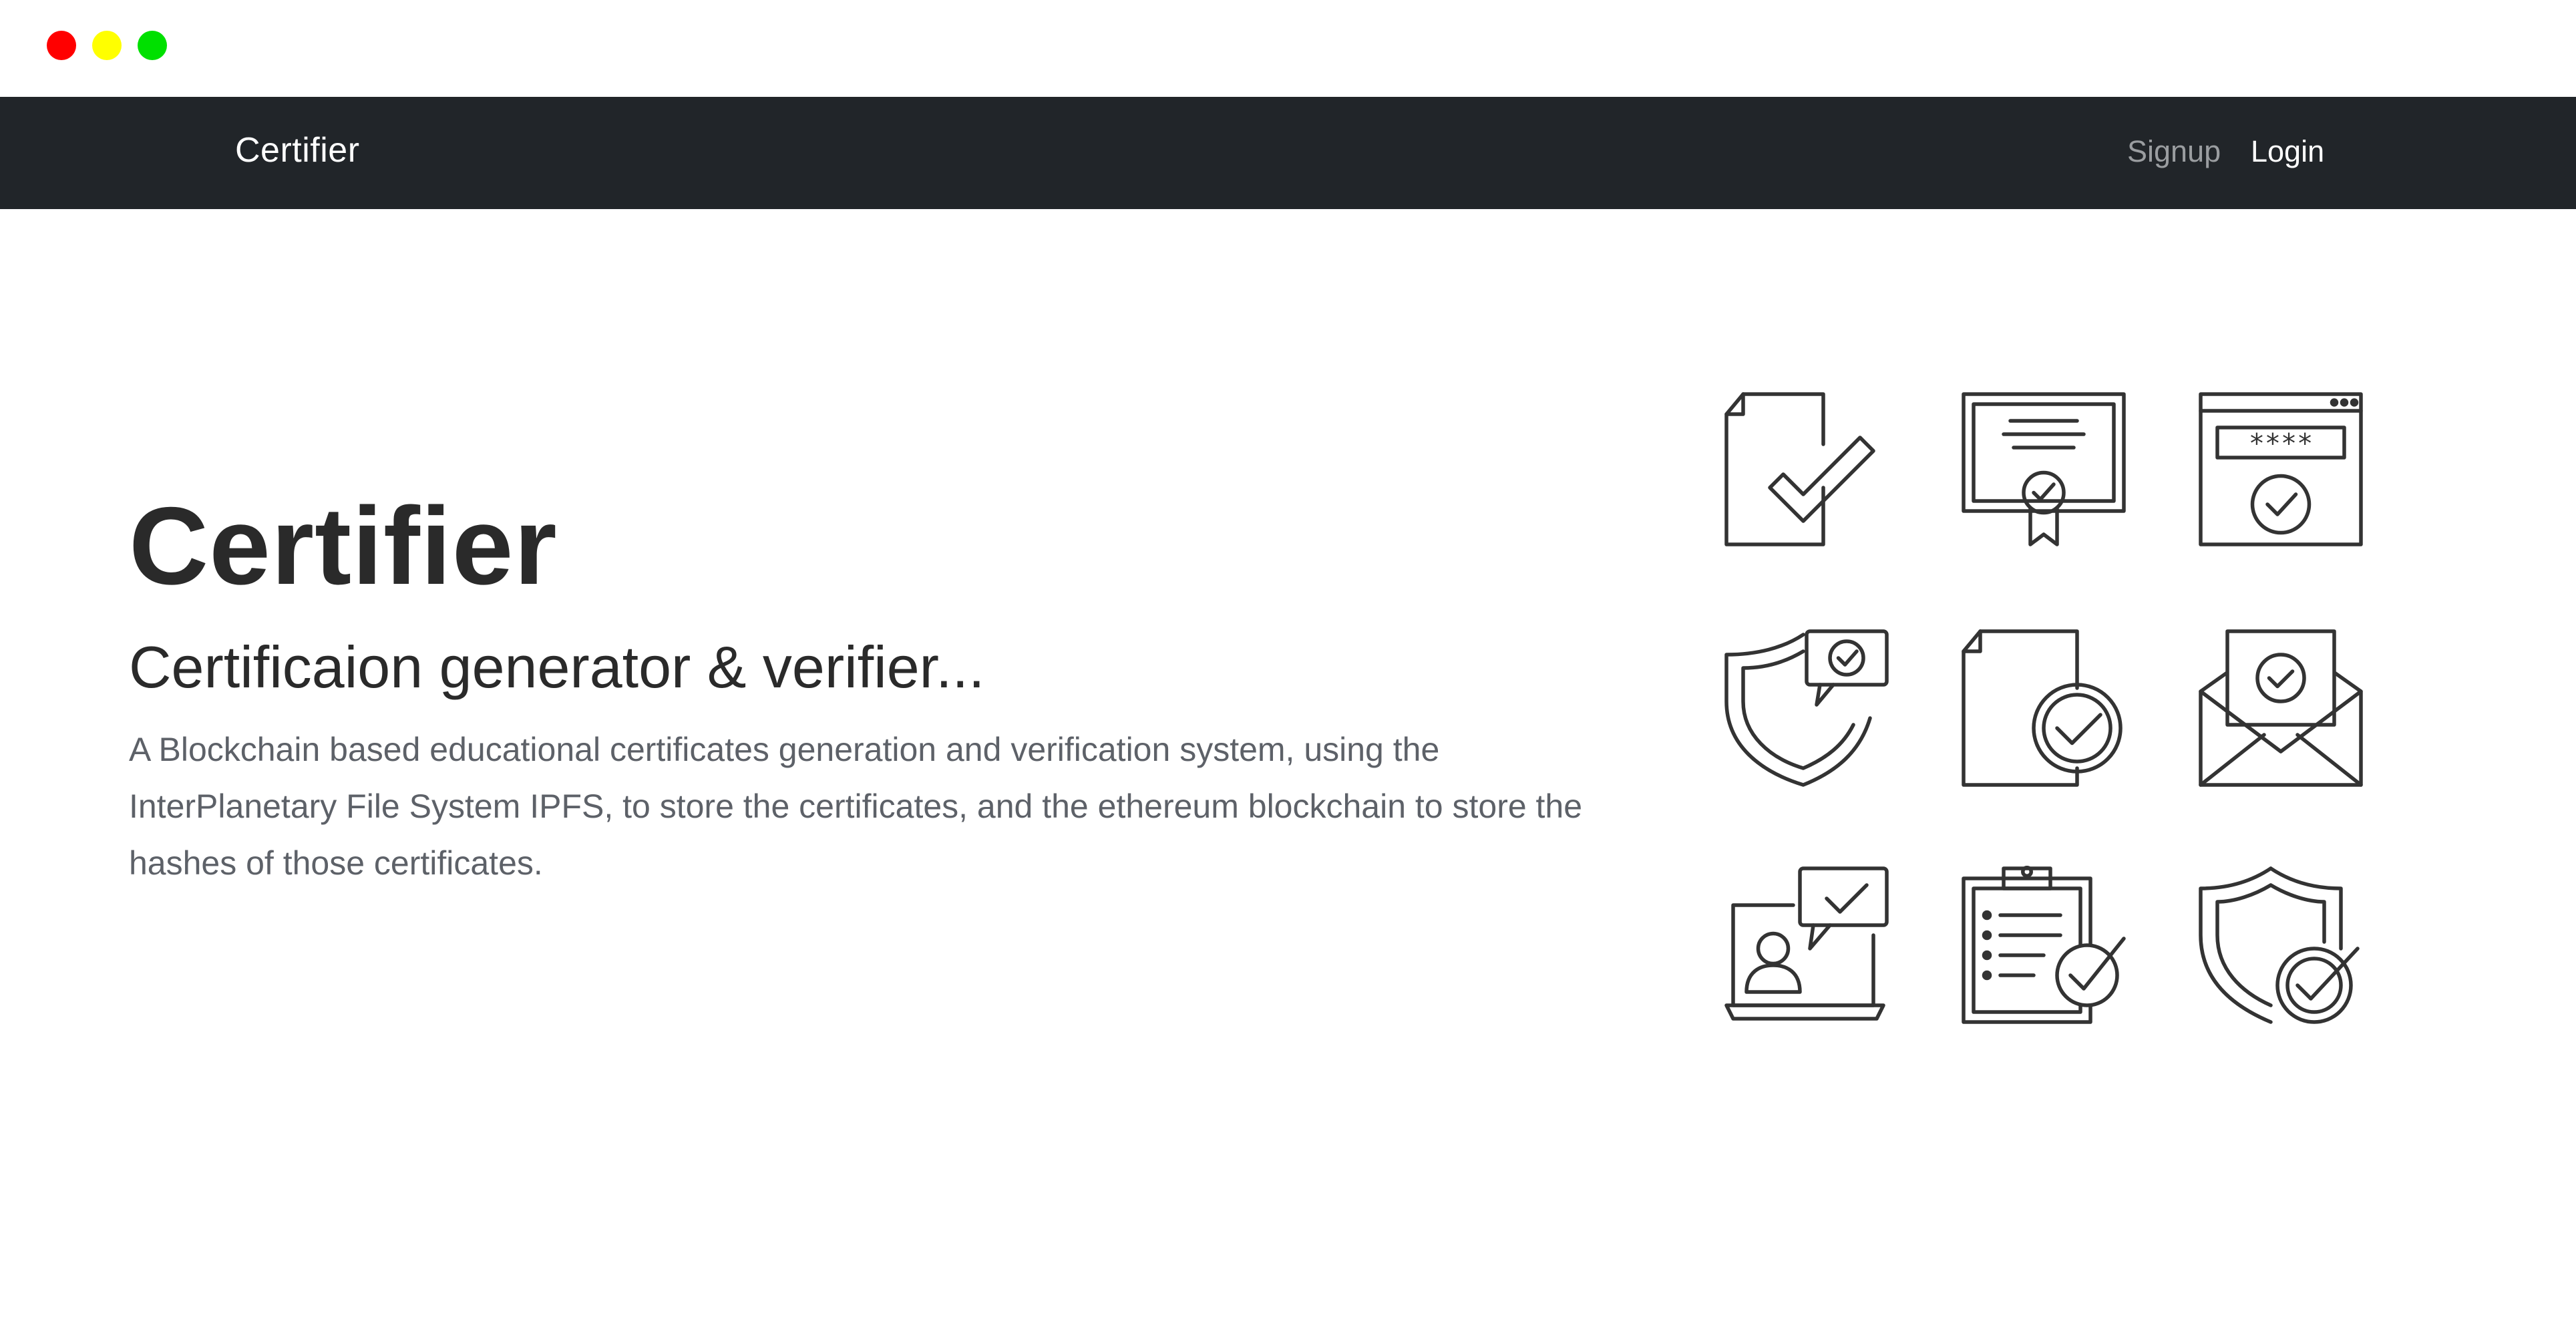 The width and height of the screenshot is (2576, 1334). I want to click on document-check-icon, so click(1806, 470).